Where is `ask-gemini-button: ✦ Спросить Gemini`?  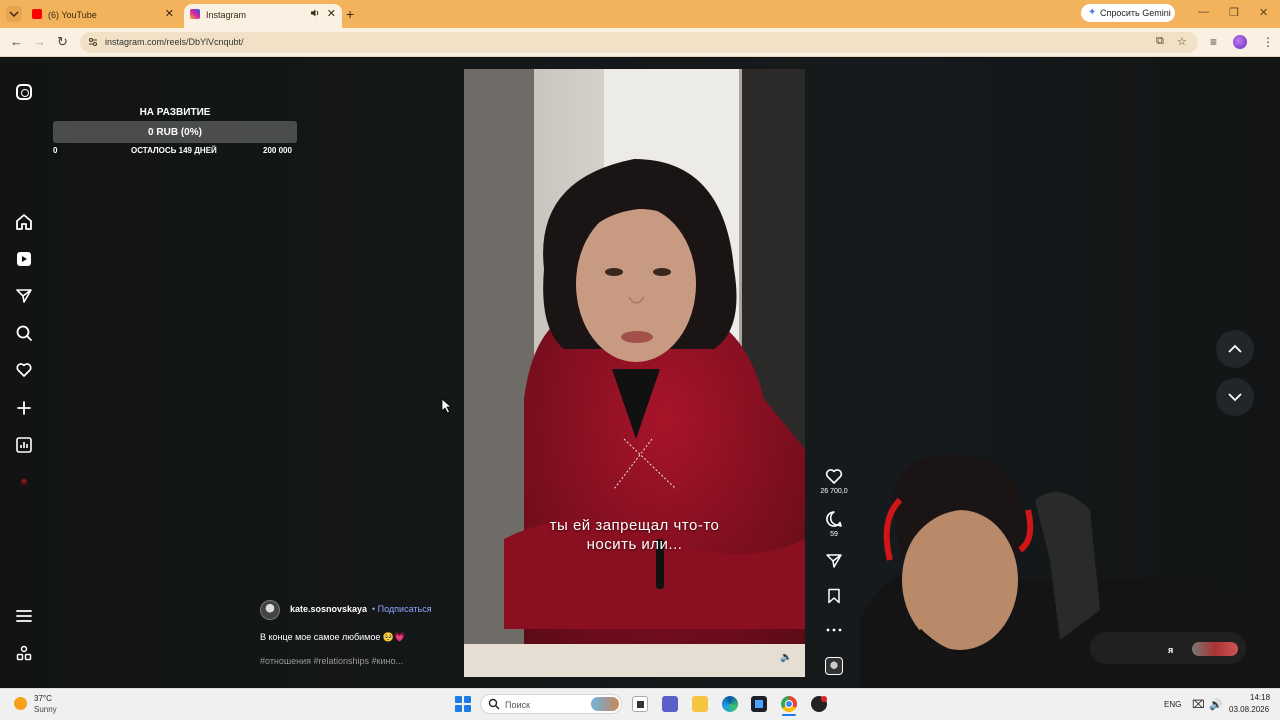 ask-gemini-button: ✦ Спросить Gemini is located at coordinates (1128, 13).